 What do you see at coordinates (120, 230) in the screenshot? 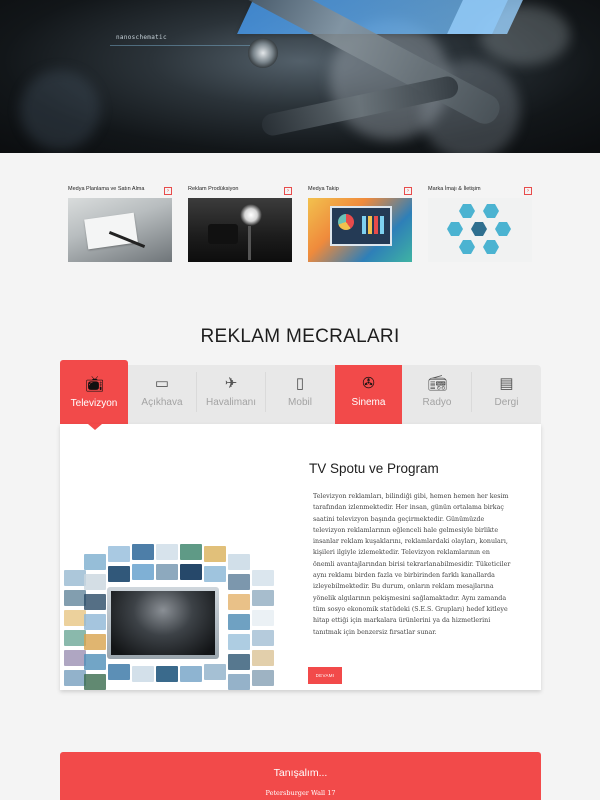
I see `document-pen-icon` at bounding box center [120, 230].